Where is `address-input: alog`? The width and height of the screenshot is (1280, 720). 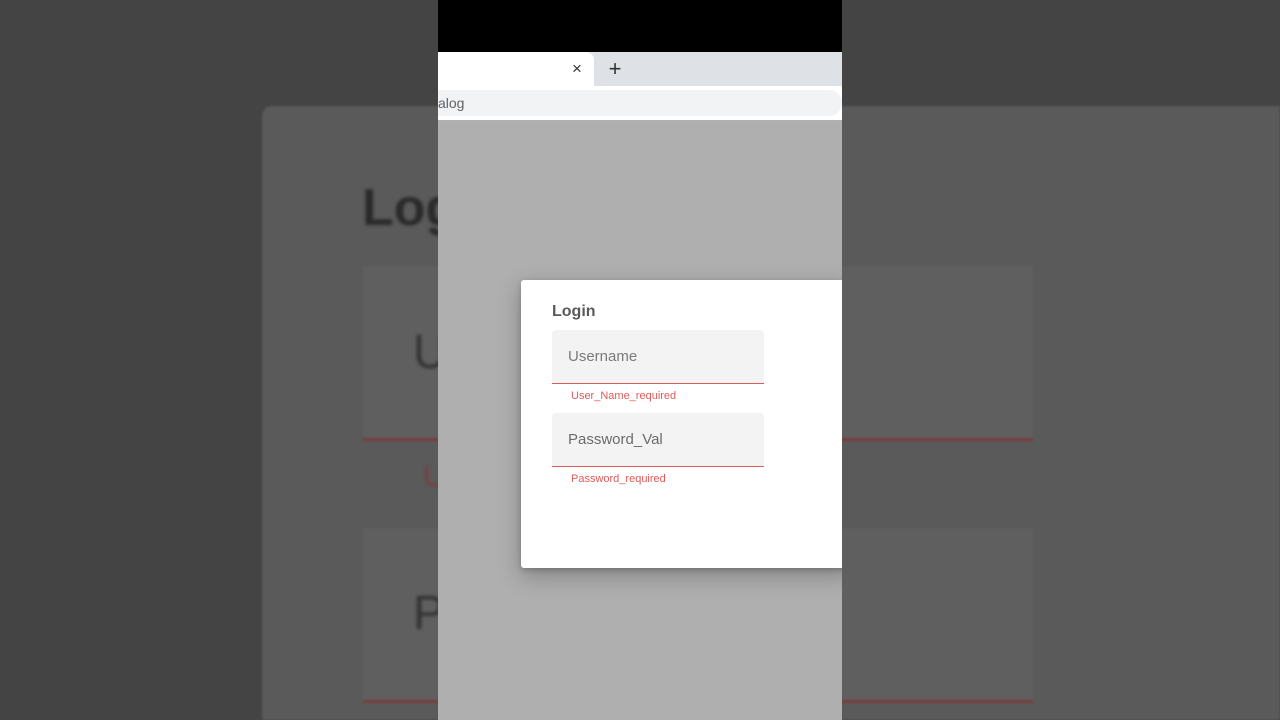 address-input: alog is located at coordinates (640, 103).